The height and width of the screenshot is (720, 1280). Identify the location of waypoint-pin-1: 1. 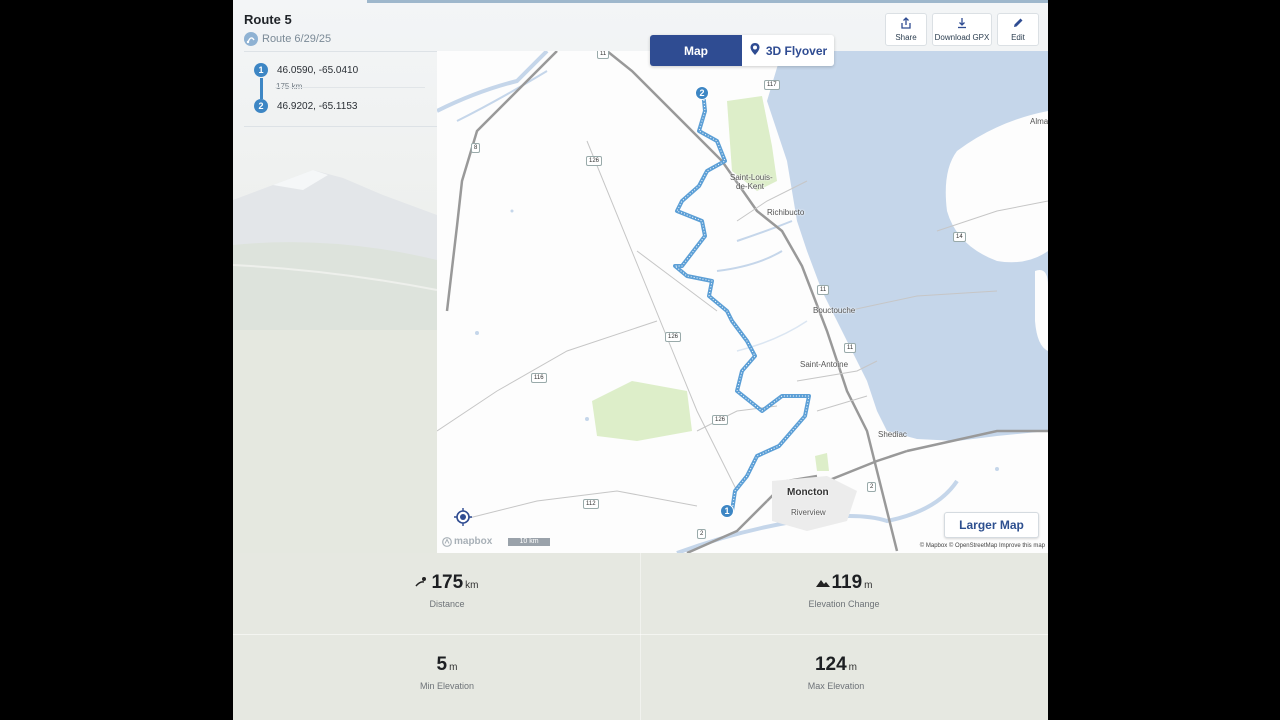
(727, 511).